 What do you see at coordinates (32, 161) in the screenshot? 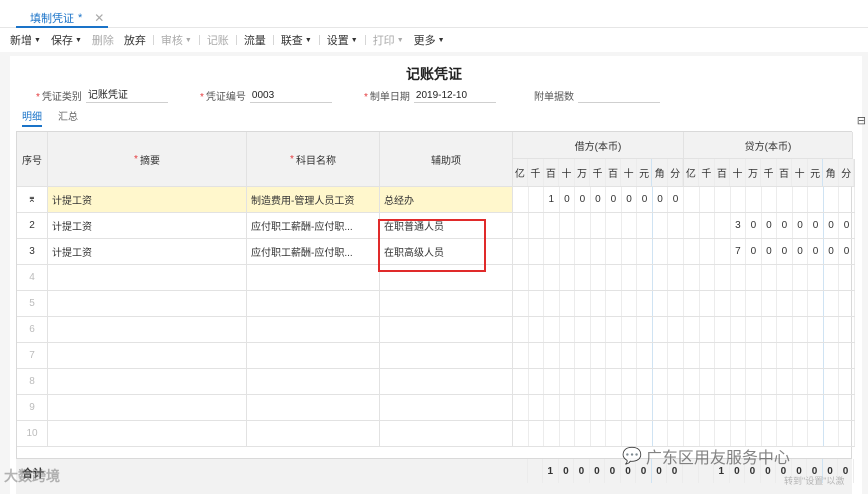
I see `header-seq-label: 序号` at bounding box center [32, 161].